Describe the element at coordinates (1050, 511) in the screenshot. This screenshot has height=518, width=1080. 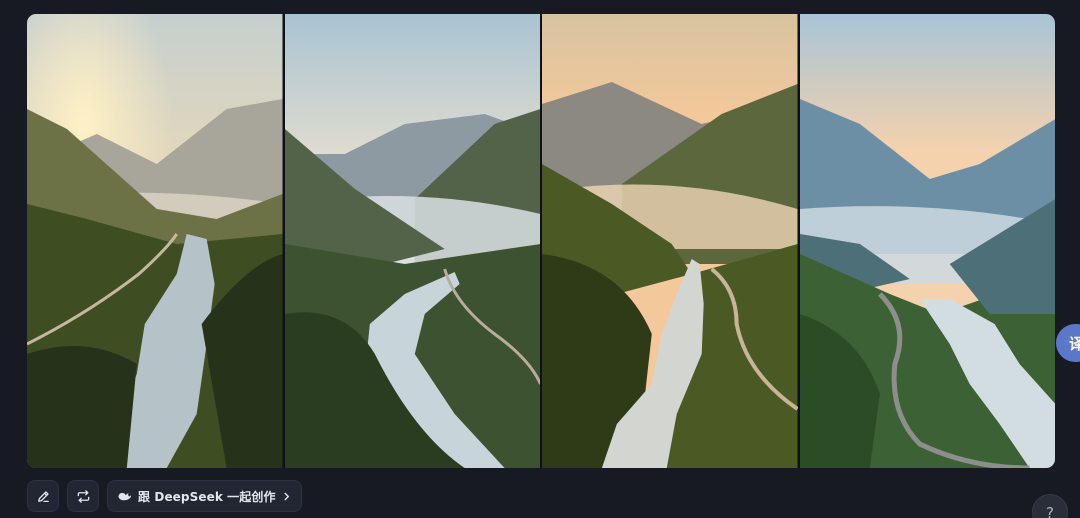
I see `help-label: ?` at that location.